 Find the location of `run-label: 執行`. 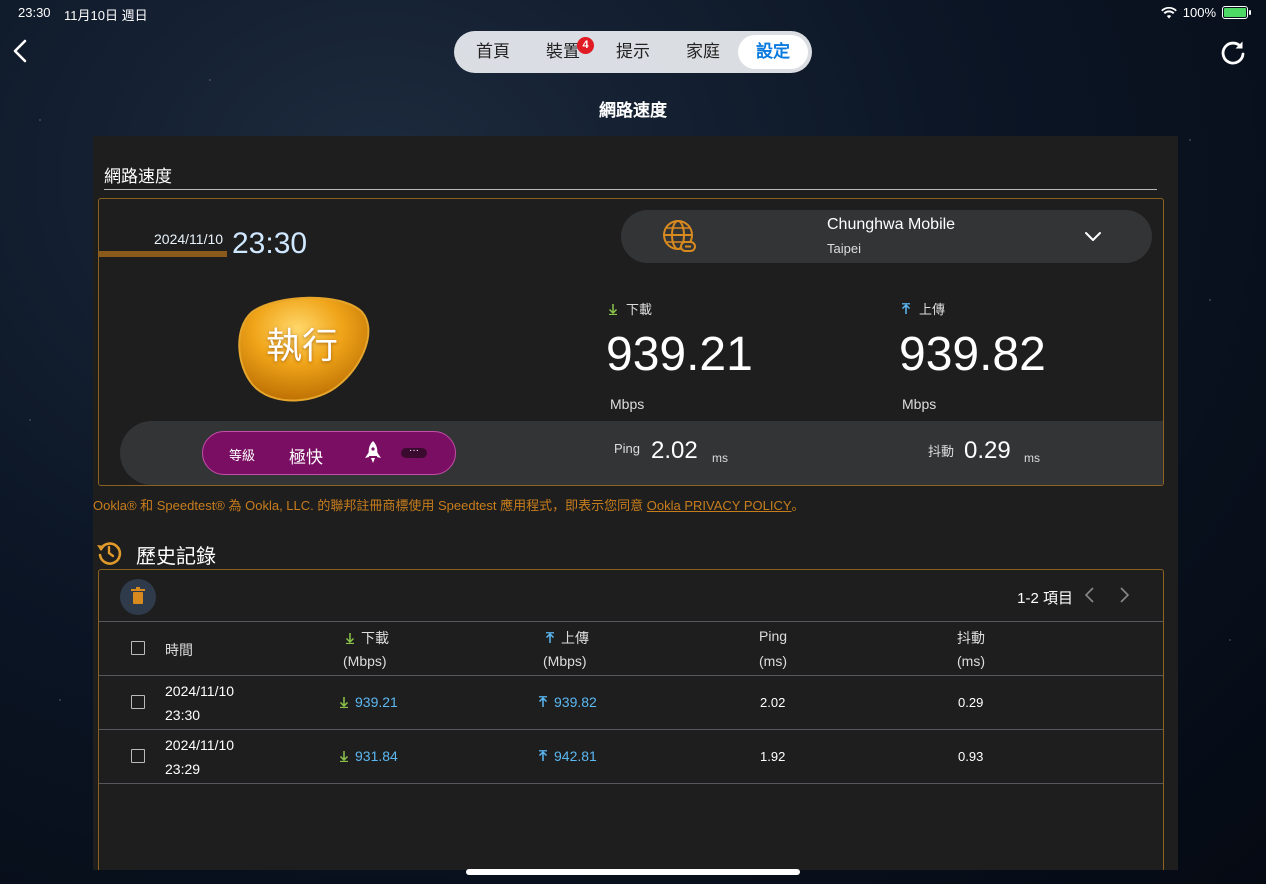

run-label: 執行 is located at coordinates (301, 345).